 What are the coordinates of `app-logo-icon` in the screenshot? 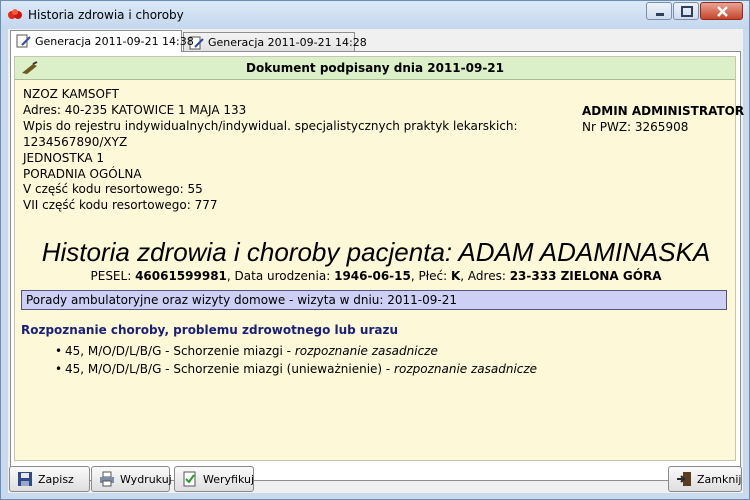 It's located at (15, 15).